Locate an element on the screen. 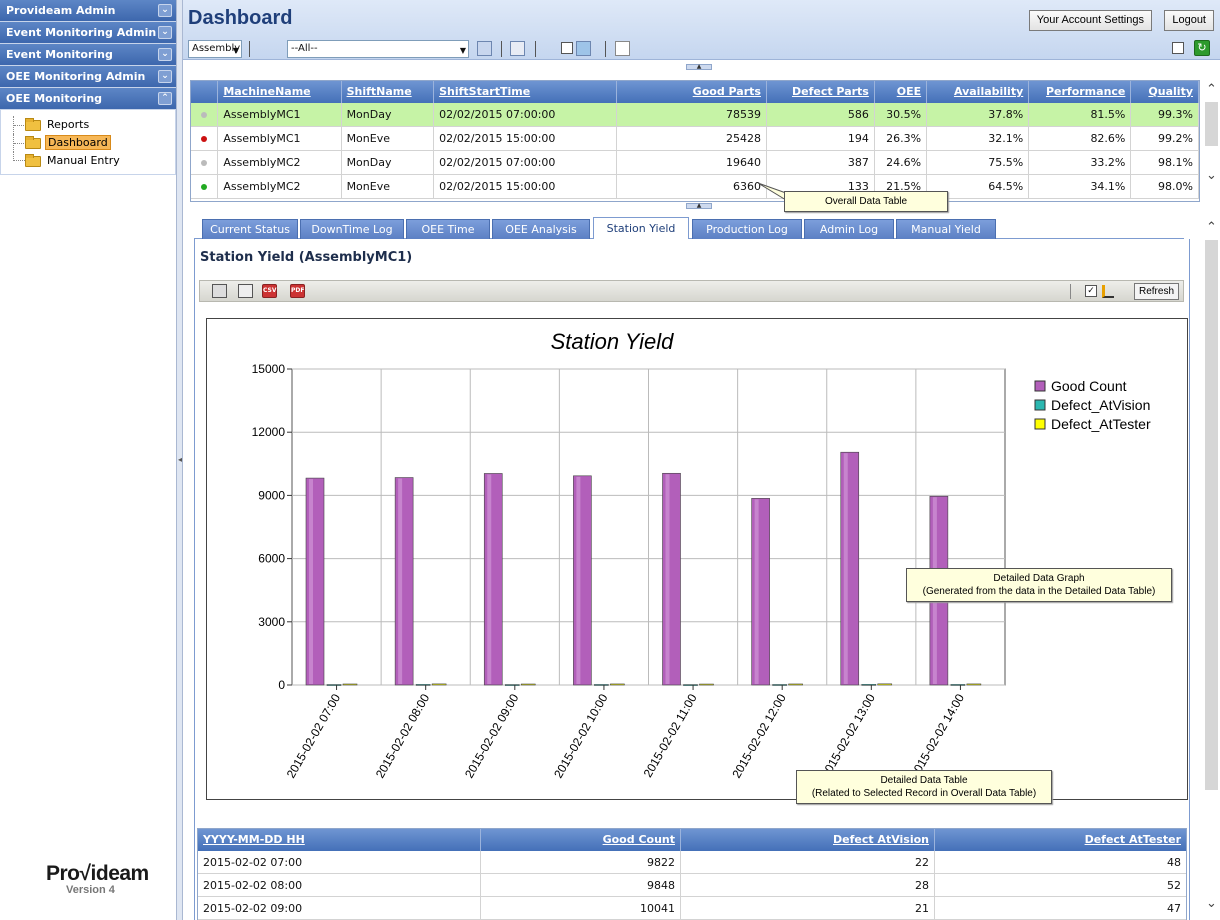 This screenshot has height=920, width=1220. table-cell: 2015-02-02 07:00 is located at coordinates (339, 862).